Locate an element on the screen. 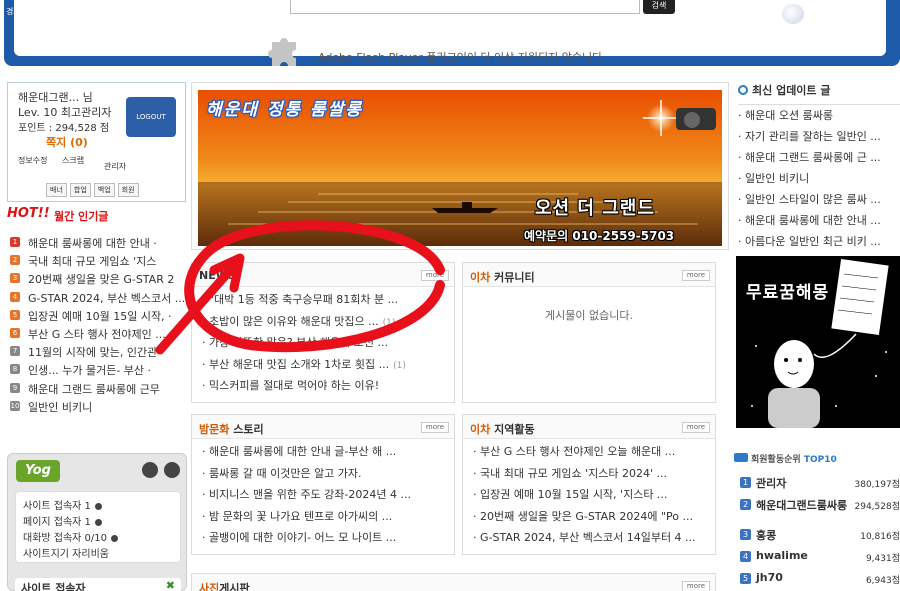  site-visitors: 사이트 접속자 1 is located at coordinates (62, 504).